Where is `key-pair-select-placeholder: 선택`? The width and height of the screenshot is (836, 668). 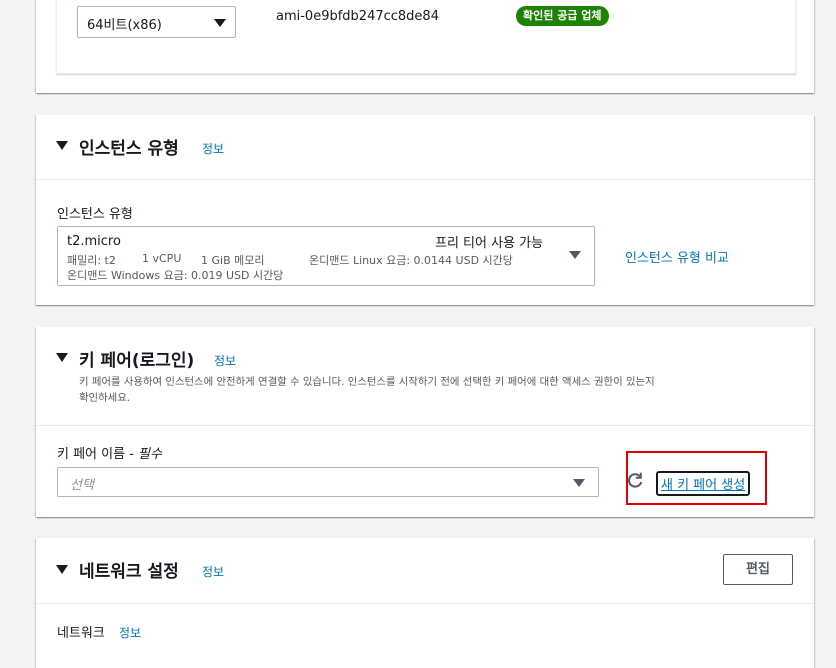
key-pair-select-placeholder: 선택 is located at coordinates (82, 485).